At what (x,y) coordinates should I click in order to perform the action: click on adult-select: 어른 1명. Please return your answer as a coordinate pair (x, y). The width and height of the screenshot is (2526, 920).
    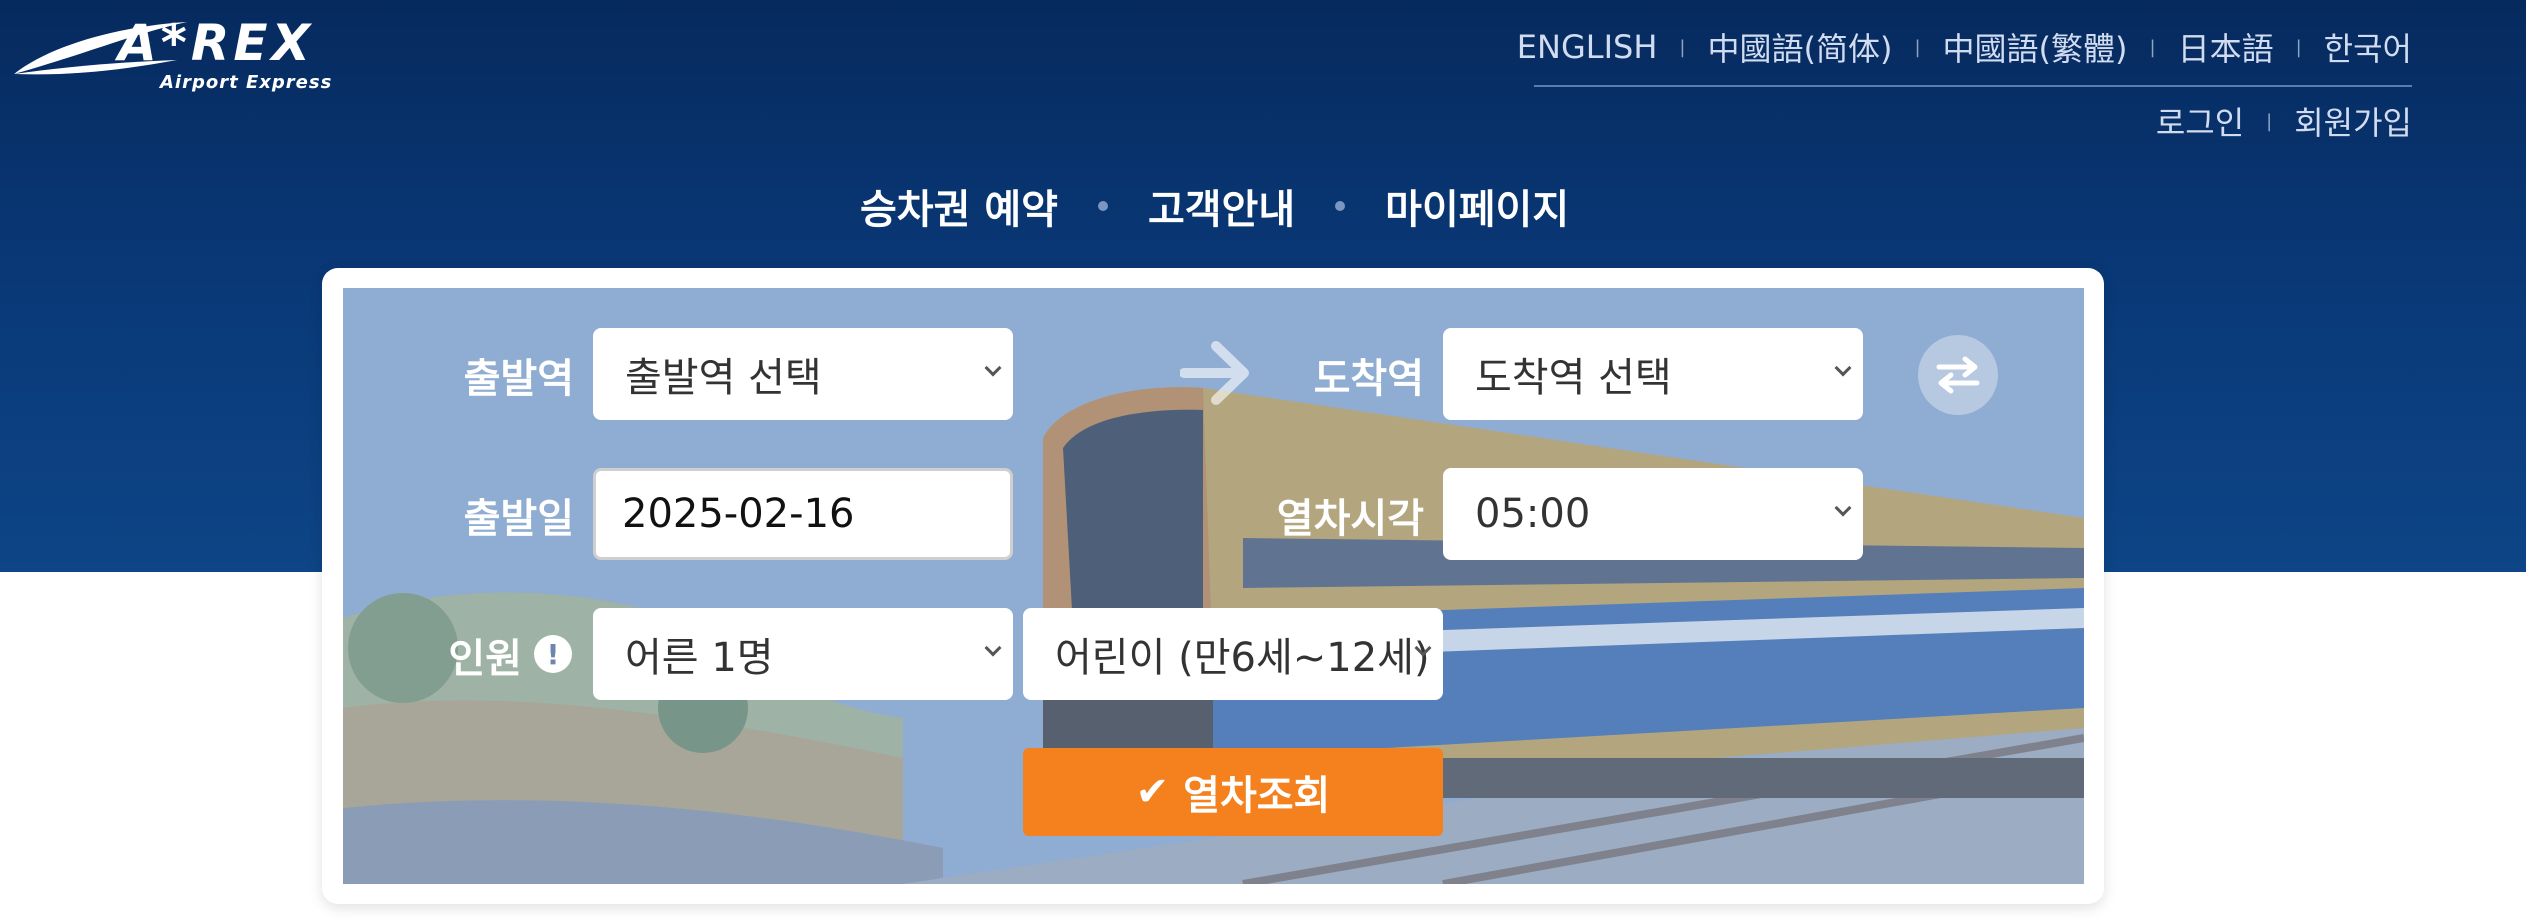
    Looking at the image, I should click on (803, 654).